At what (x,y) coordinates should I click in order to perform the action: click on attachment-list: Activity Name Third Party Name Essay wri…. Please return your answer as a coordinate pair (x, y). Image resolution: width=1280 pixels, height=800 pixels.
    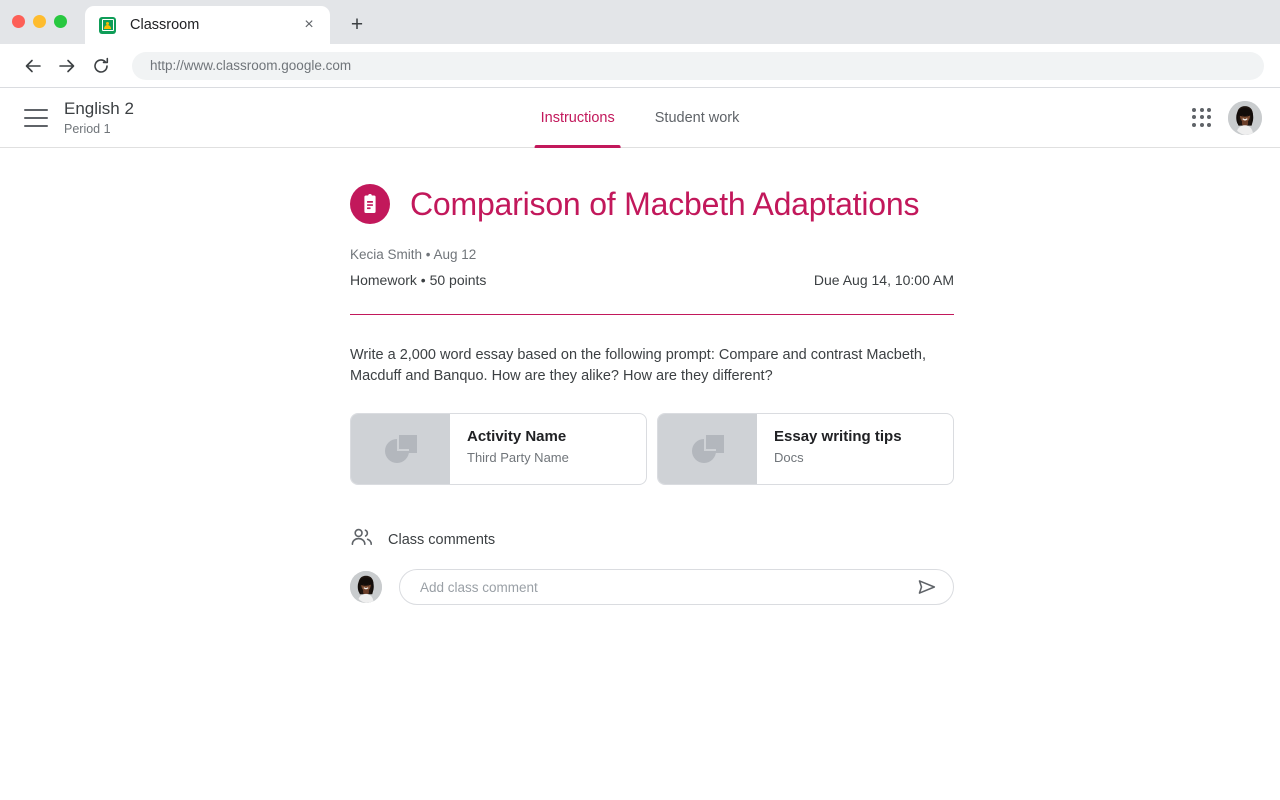
    Looking at the image, I should click on (652, 449).